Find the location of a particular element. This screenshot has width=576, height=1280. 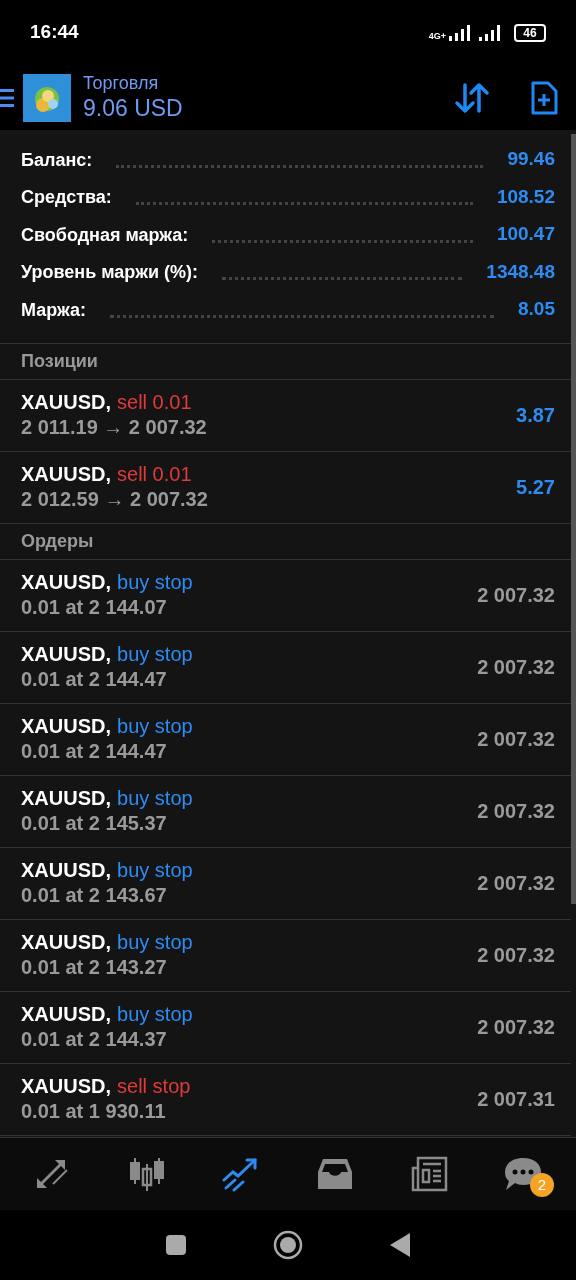

summary-label: Средства: is located at coordinates (66, 197).